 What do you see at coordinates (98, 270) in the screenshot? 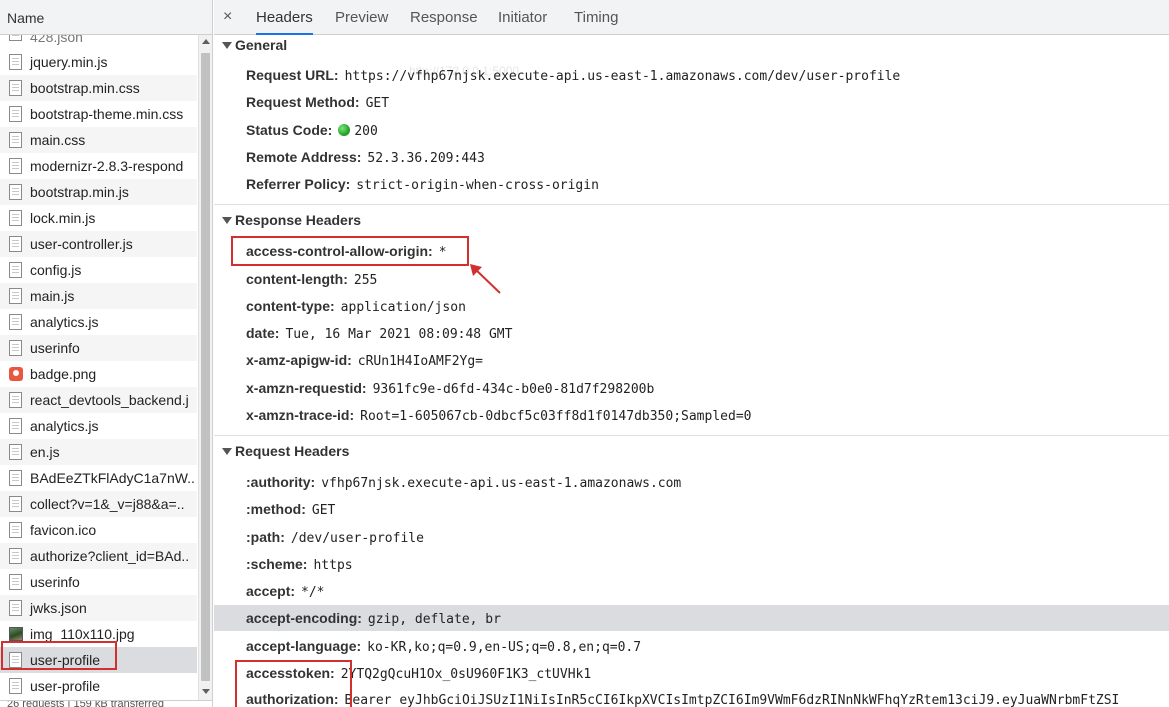
I see `list-item: config.js` at bounding box center [98, 270].